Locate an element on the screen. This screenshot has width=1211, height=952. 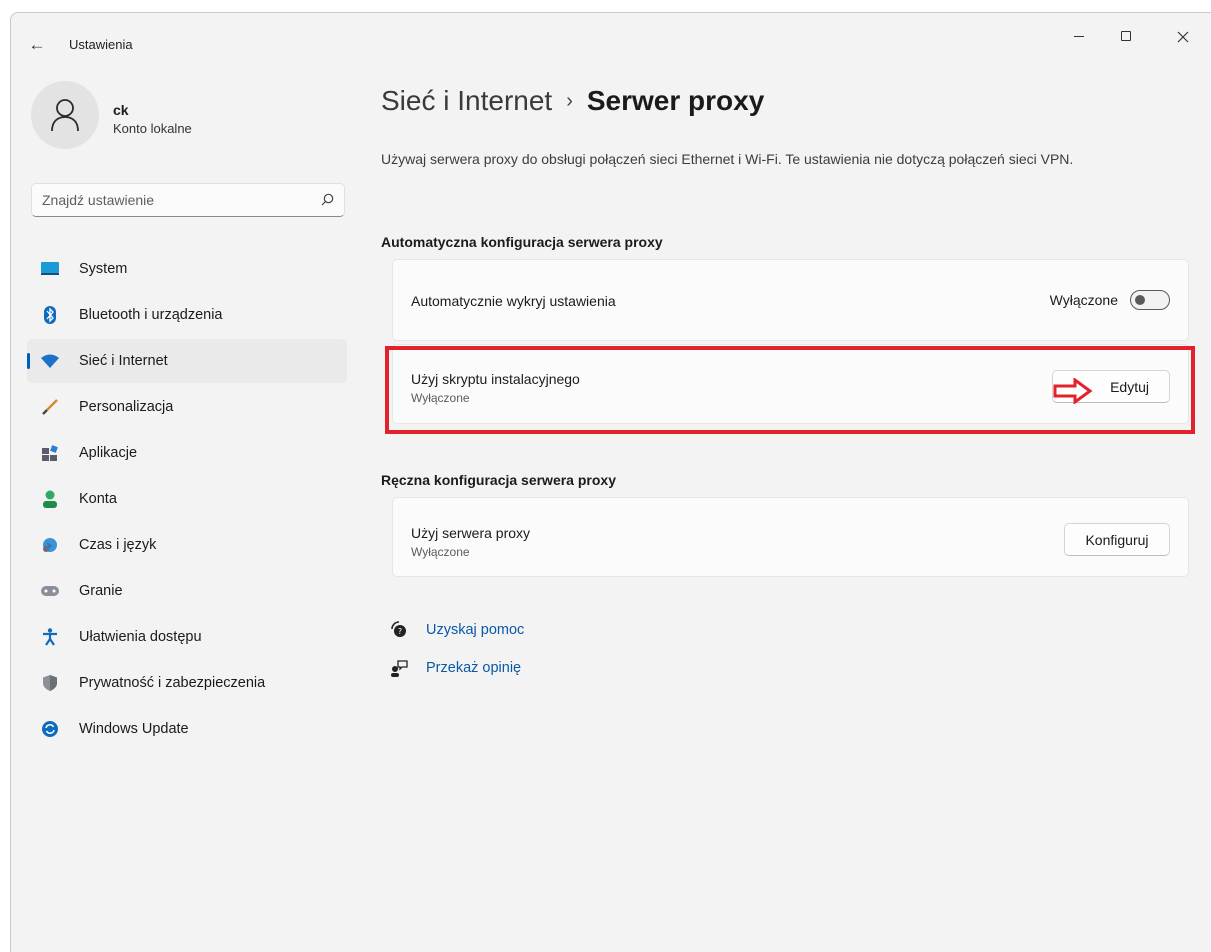
wifi-icon is located at coordinates (50, 361).